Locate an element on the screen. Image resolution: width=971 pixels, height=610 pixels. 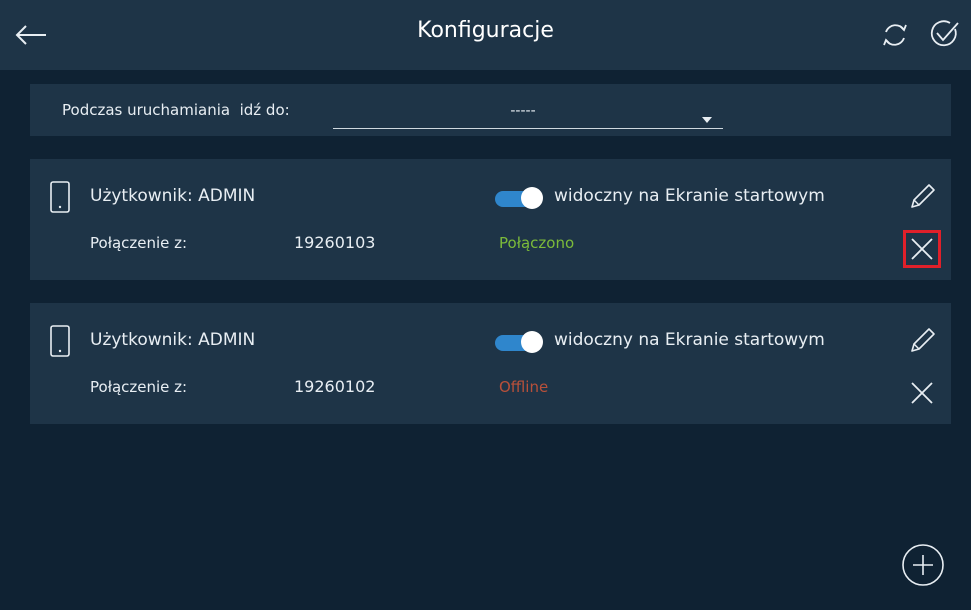
startup-dropdown-value: ----- is located at coordinates (523, 111).